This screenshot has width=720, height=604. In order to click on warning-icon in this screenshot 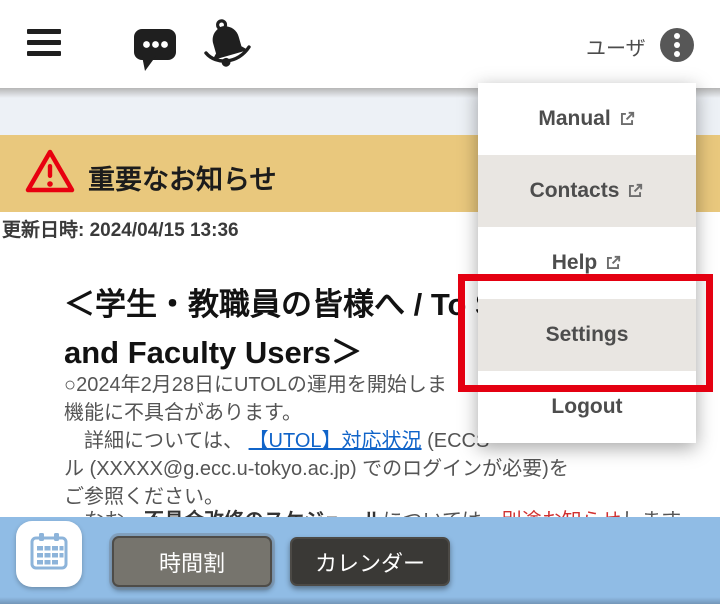, I will do `click(50, 173)`.